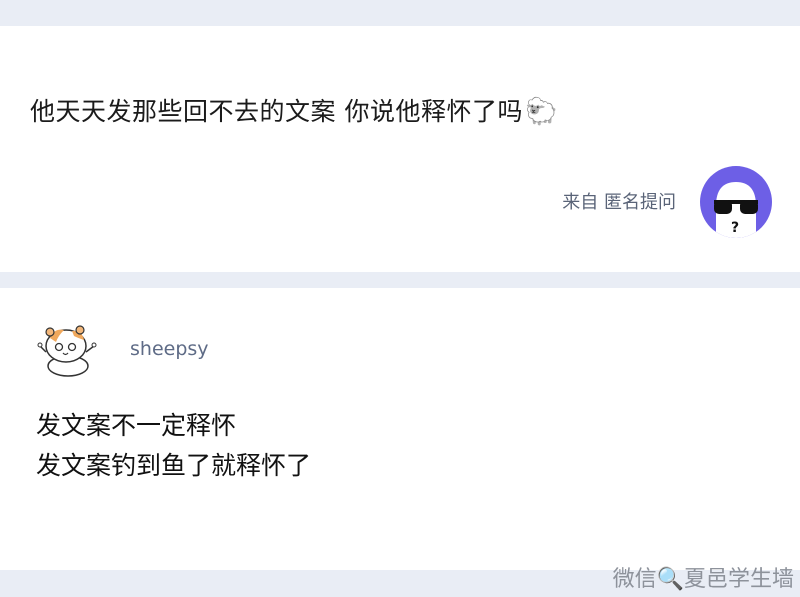 The height and width of the screenshot is (597, 800). I want to click on anonymous-sunglasses-icon: ?, so click(736, 210).